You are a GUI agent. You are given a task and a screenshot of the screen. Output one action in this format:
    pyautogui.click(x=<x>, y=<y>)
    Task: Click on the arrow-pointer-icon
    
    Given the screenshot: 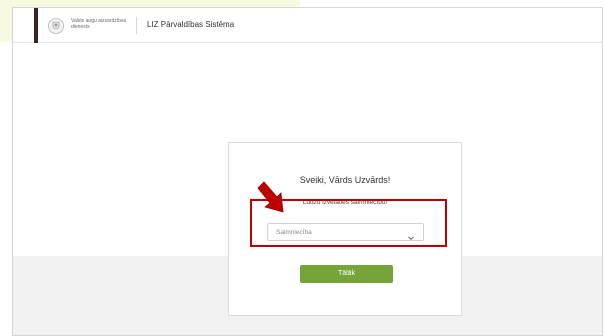 What is the action you would take?
    pyautogui.click(x=271, y=197)
    